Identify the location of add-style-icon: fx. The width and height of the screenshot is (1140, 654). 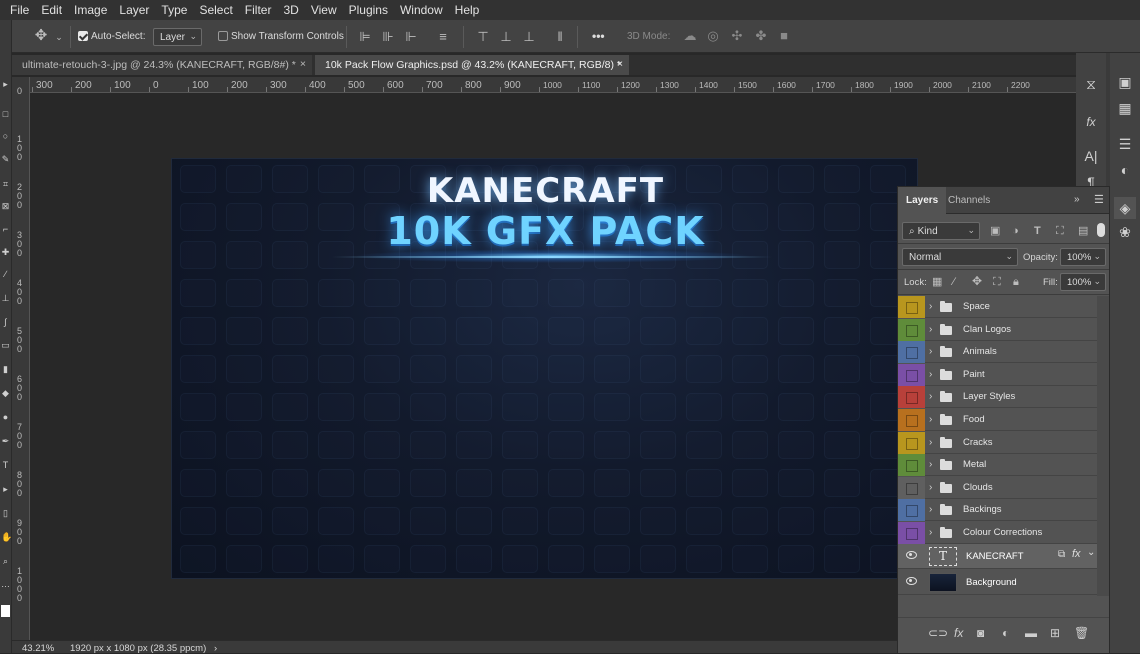
(958, 633).